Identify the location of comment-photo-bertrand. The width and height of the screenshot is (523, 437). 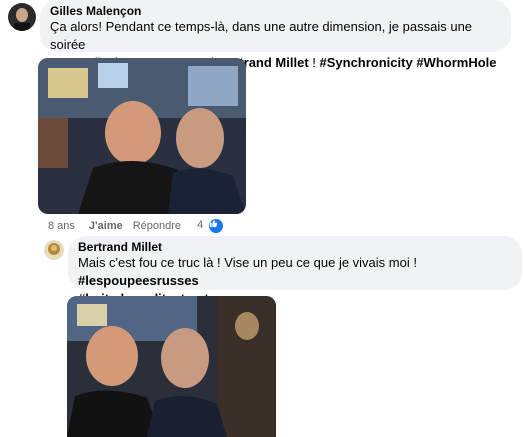
(171, 366).